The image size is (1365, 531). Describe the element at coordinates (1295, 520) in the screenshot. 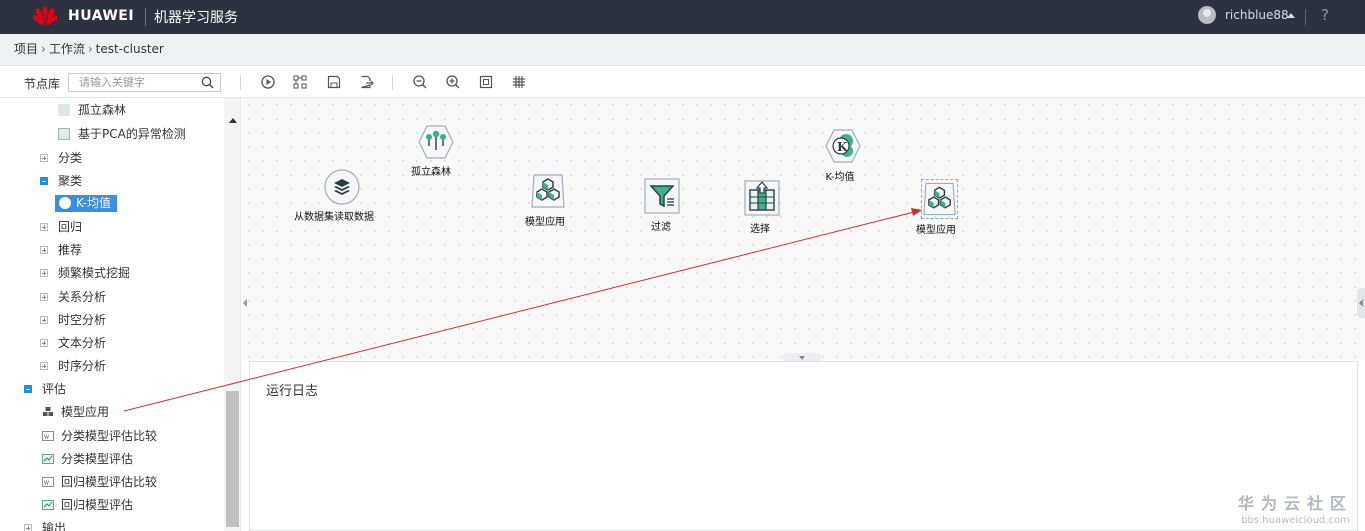

I see `watermark-url: bbs.huaweicloud.com` at that location.